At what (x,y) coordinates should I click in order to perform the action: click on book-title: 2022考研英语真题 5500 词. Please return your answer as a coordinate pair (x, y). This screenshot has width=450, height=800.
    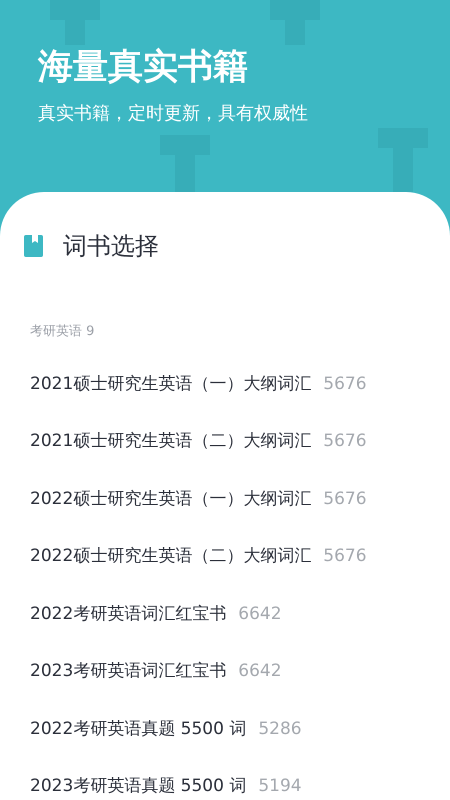
    Looking at the image, I should click on (138, 729).